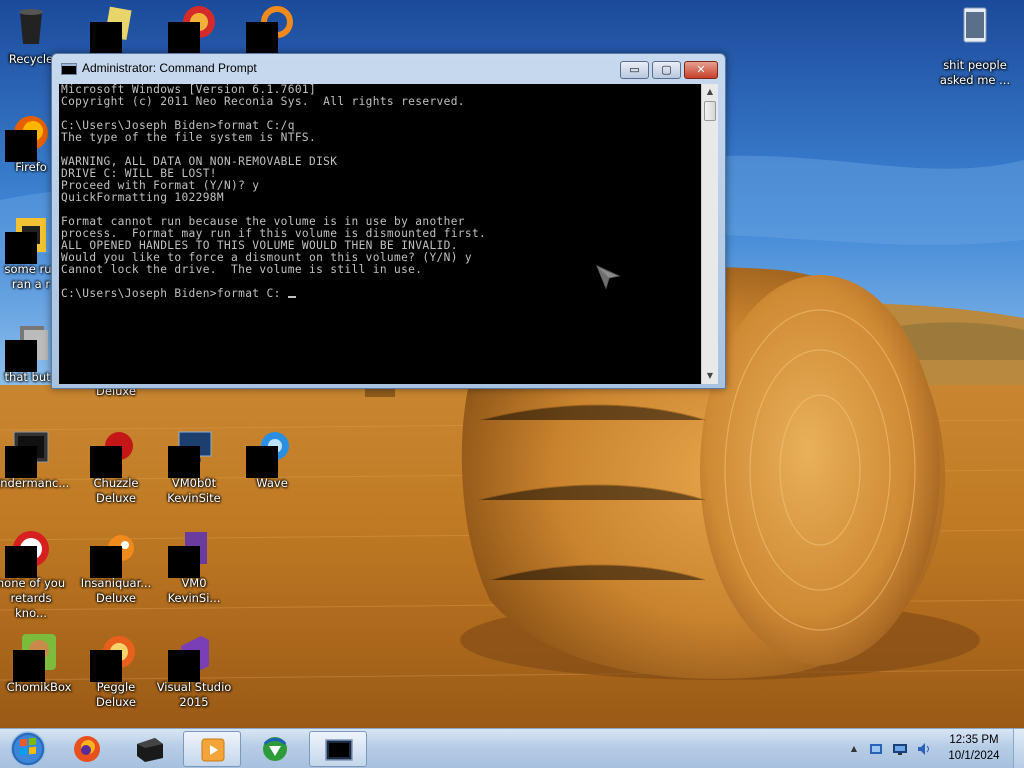  Describe the element at coordinates (39, 687) in the screenshot. I see `desktop-icon-label: ChomikBox` at that location.